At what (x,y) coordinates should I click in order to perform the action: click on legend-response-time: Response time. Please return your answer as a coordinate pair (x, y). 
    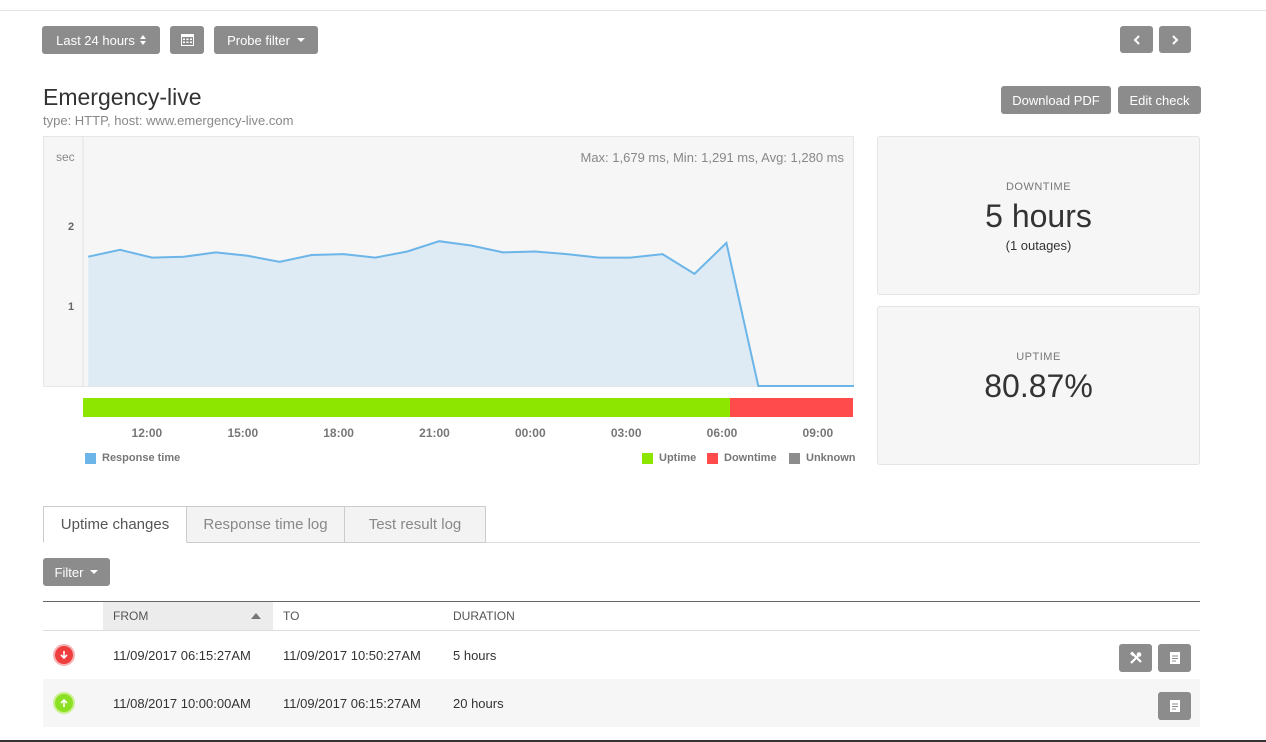
    Looking at the image, I should click on (132, 458).